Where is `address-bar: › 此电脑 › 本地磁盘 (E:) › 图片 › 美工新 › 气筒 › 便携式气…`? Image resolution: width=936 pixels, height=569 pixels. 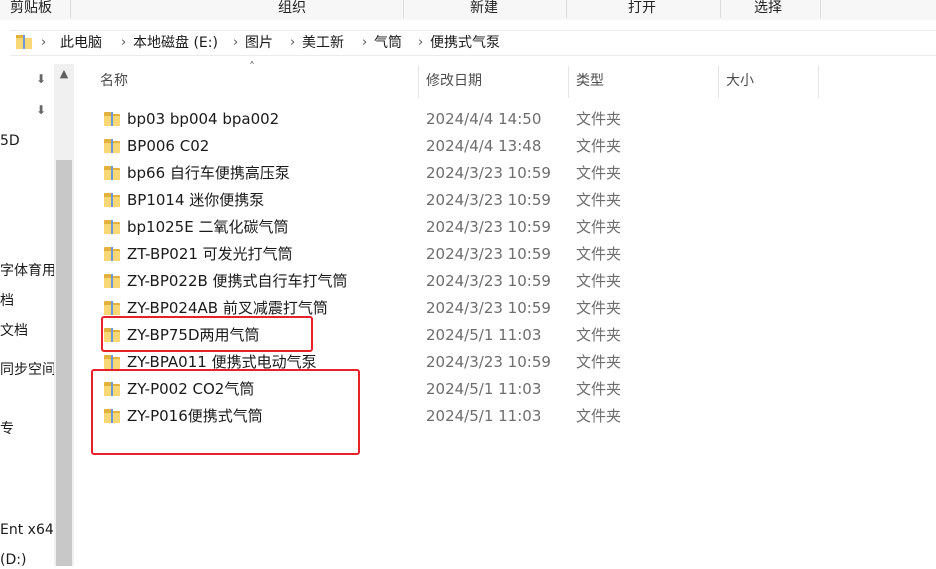
address-bar: › 此电脑 › 本地磁盘 (E:) › 图片 › 美工新 › 气筒 › 便携式气… is located at coordinates (473, 43).